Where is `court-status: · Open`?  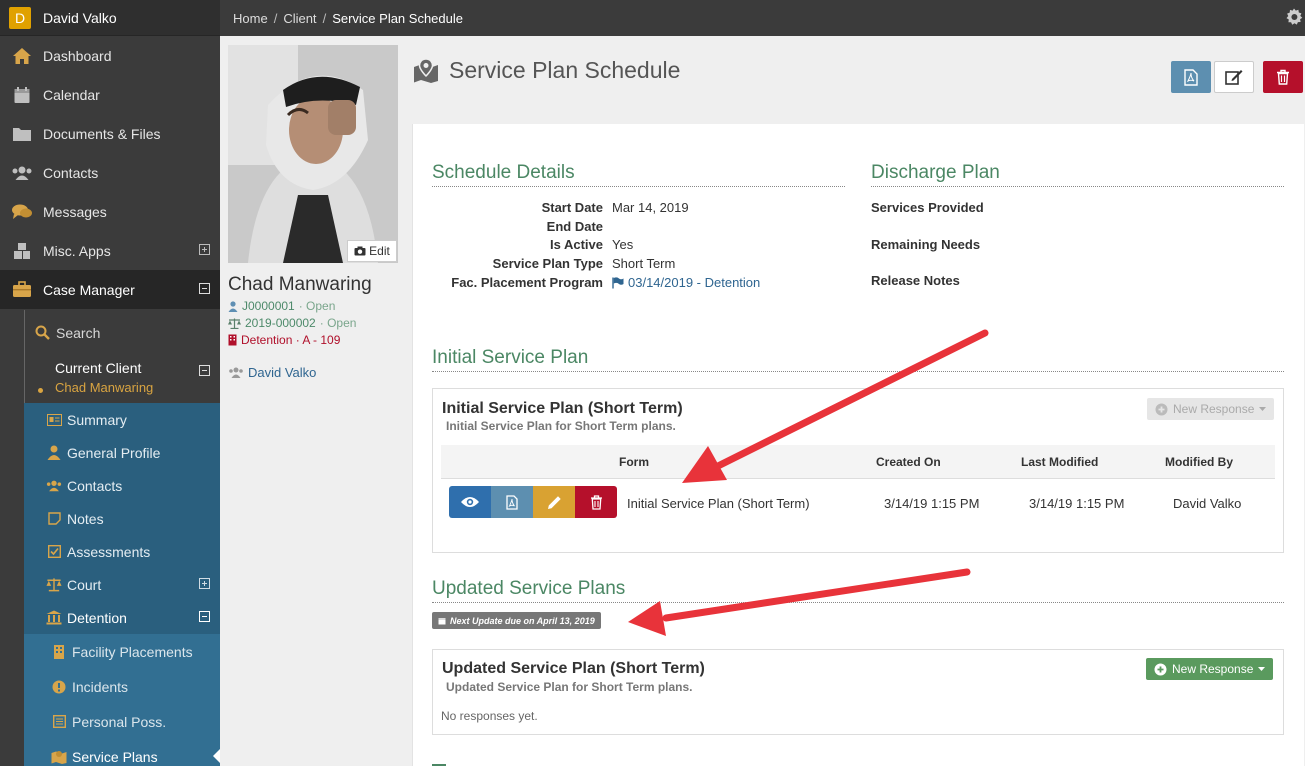
court-status: · Open is located at coordinates (338, 323).